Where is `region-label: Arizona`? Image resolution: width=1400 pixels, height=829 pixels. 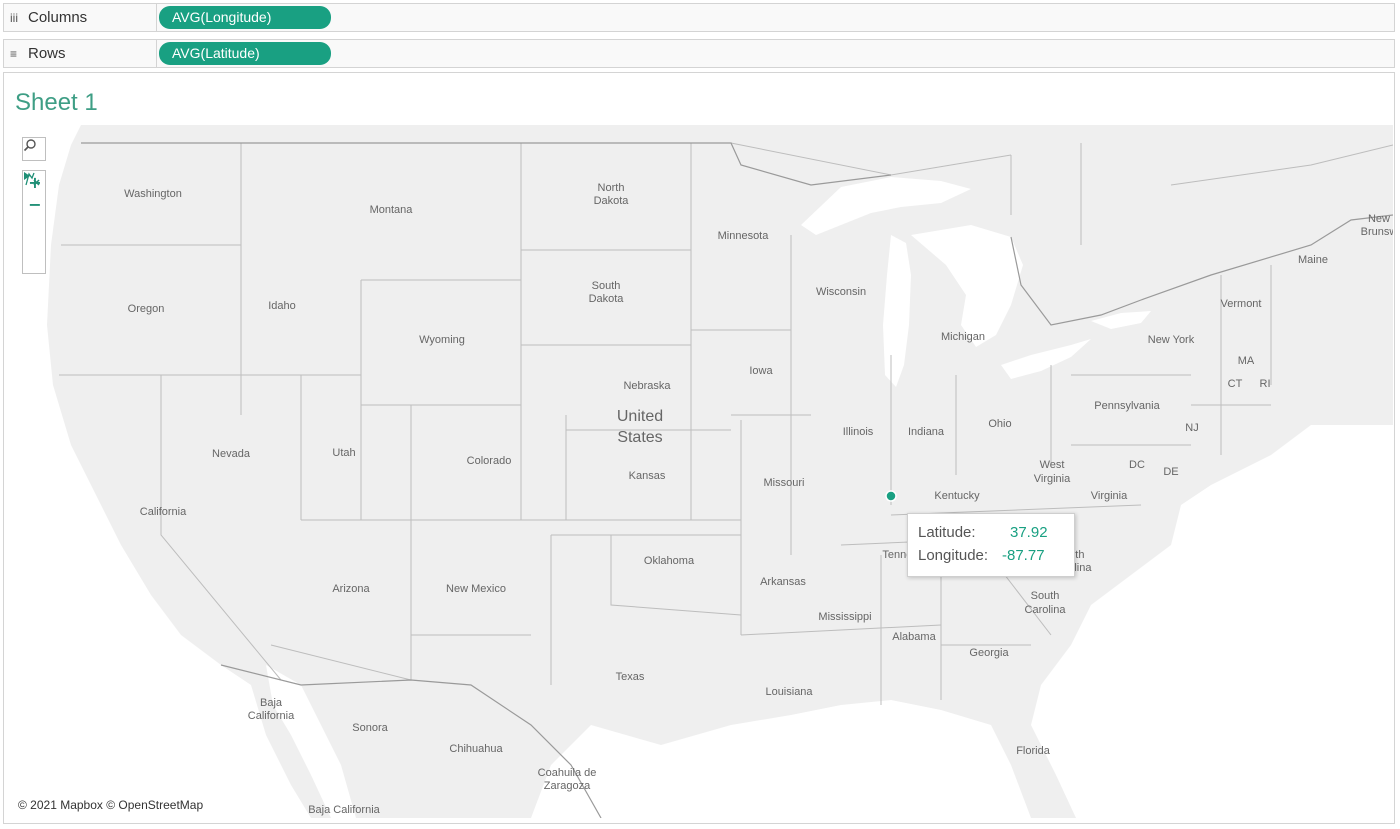
region-label: Arizona is located at coordinates (351, 589).